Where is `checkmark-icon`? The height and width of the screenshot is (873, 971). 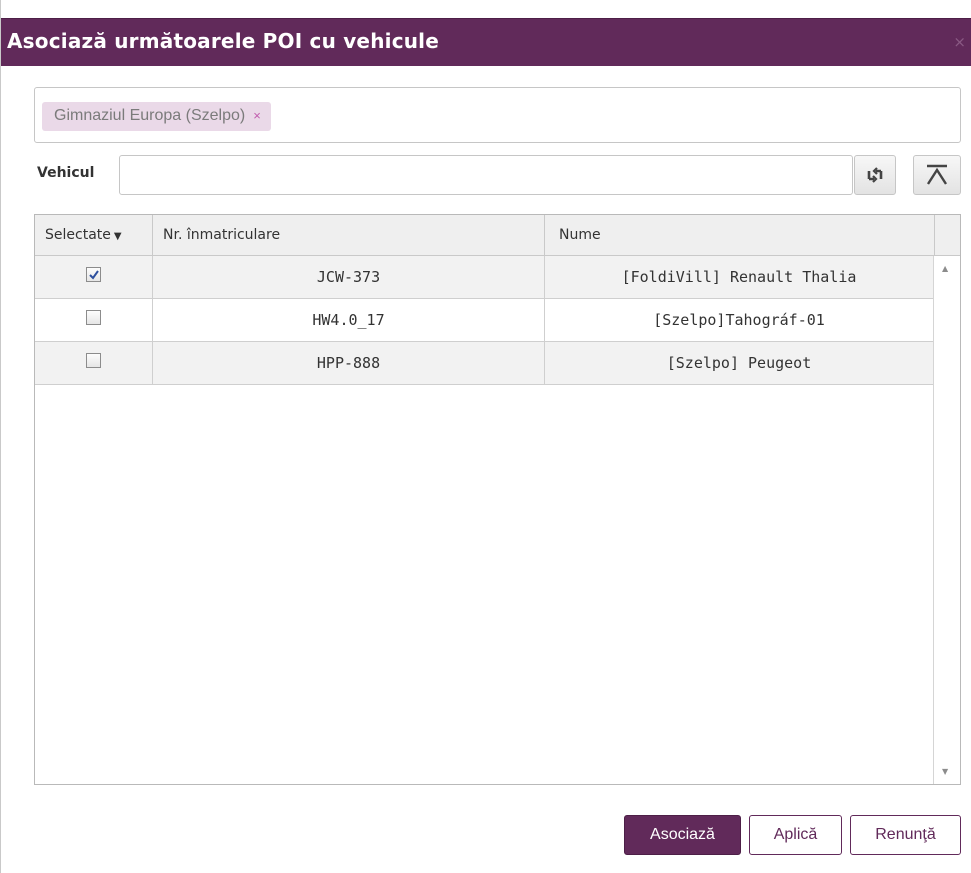
checkmark-icon is located at coordinates (94, 275).